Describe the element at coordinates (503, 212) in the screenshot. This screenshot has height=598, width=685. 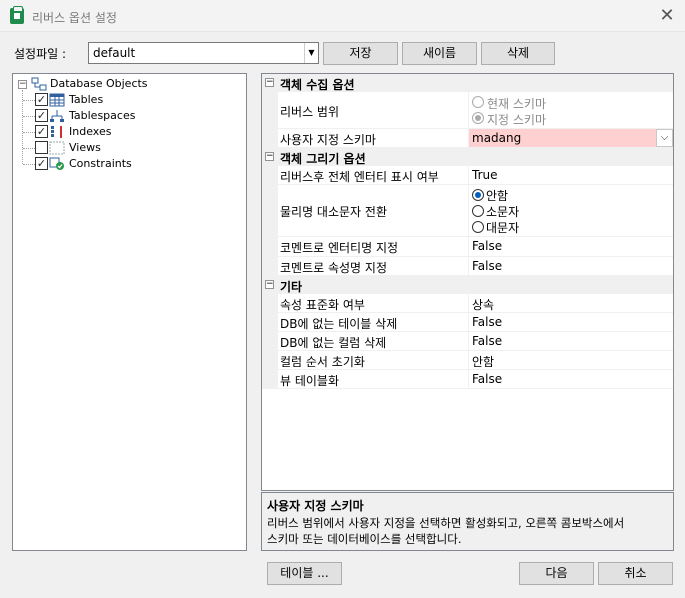
I see `case-lower-label: 소문자` at that location.